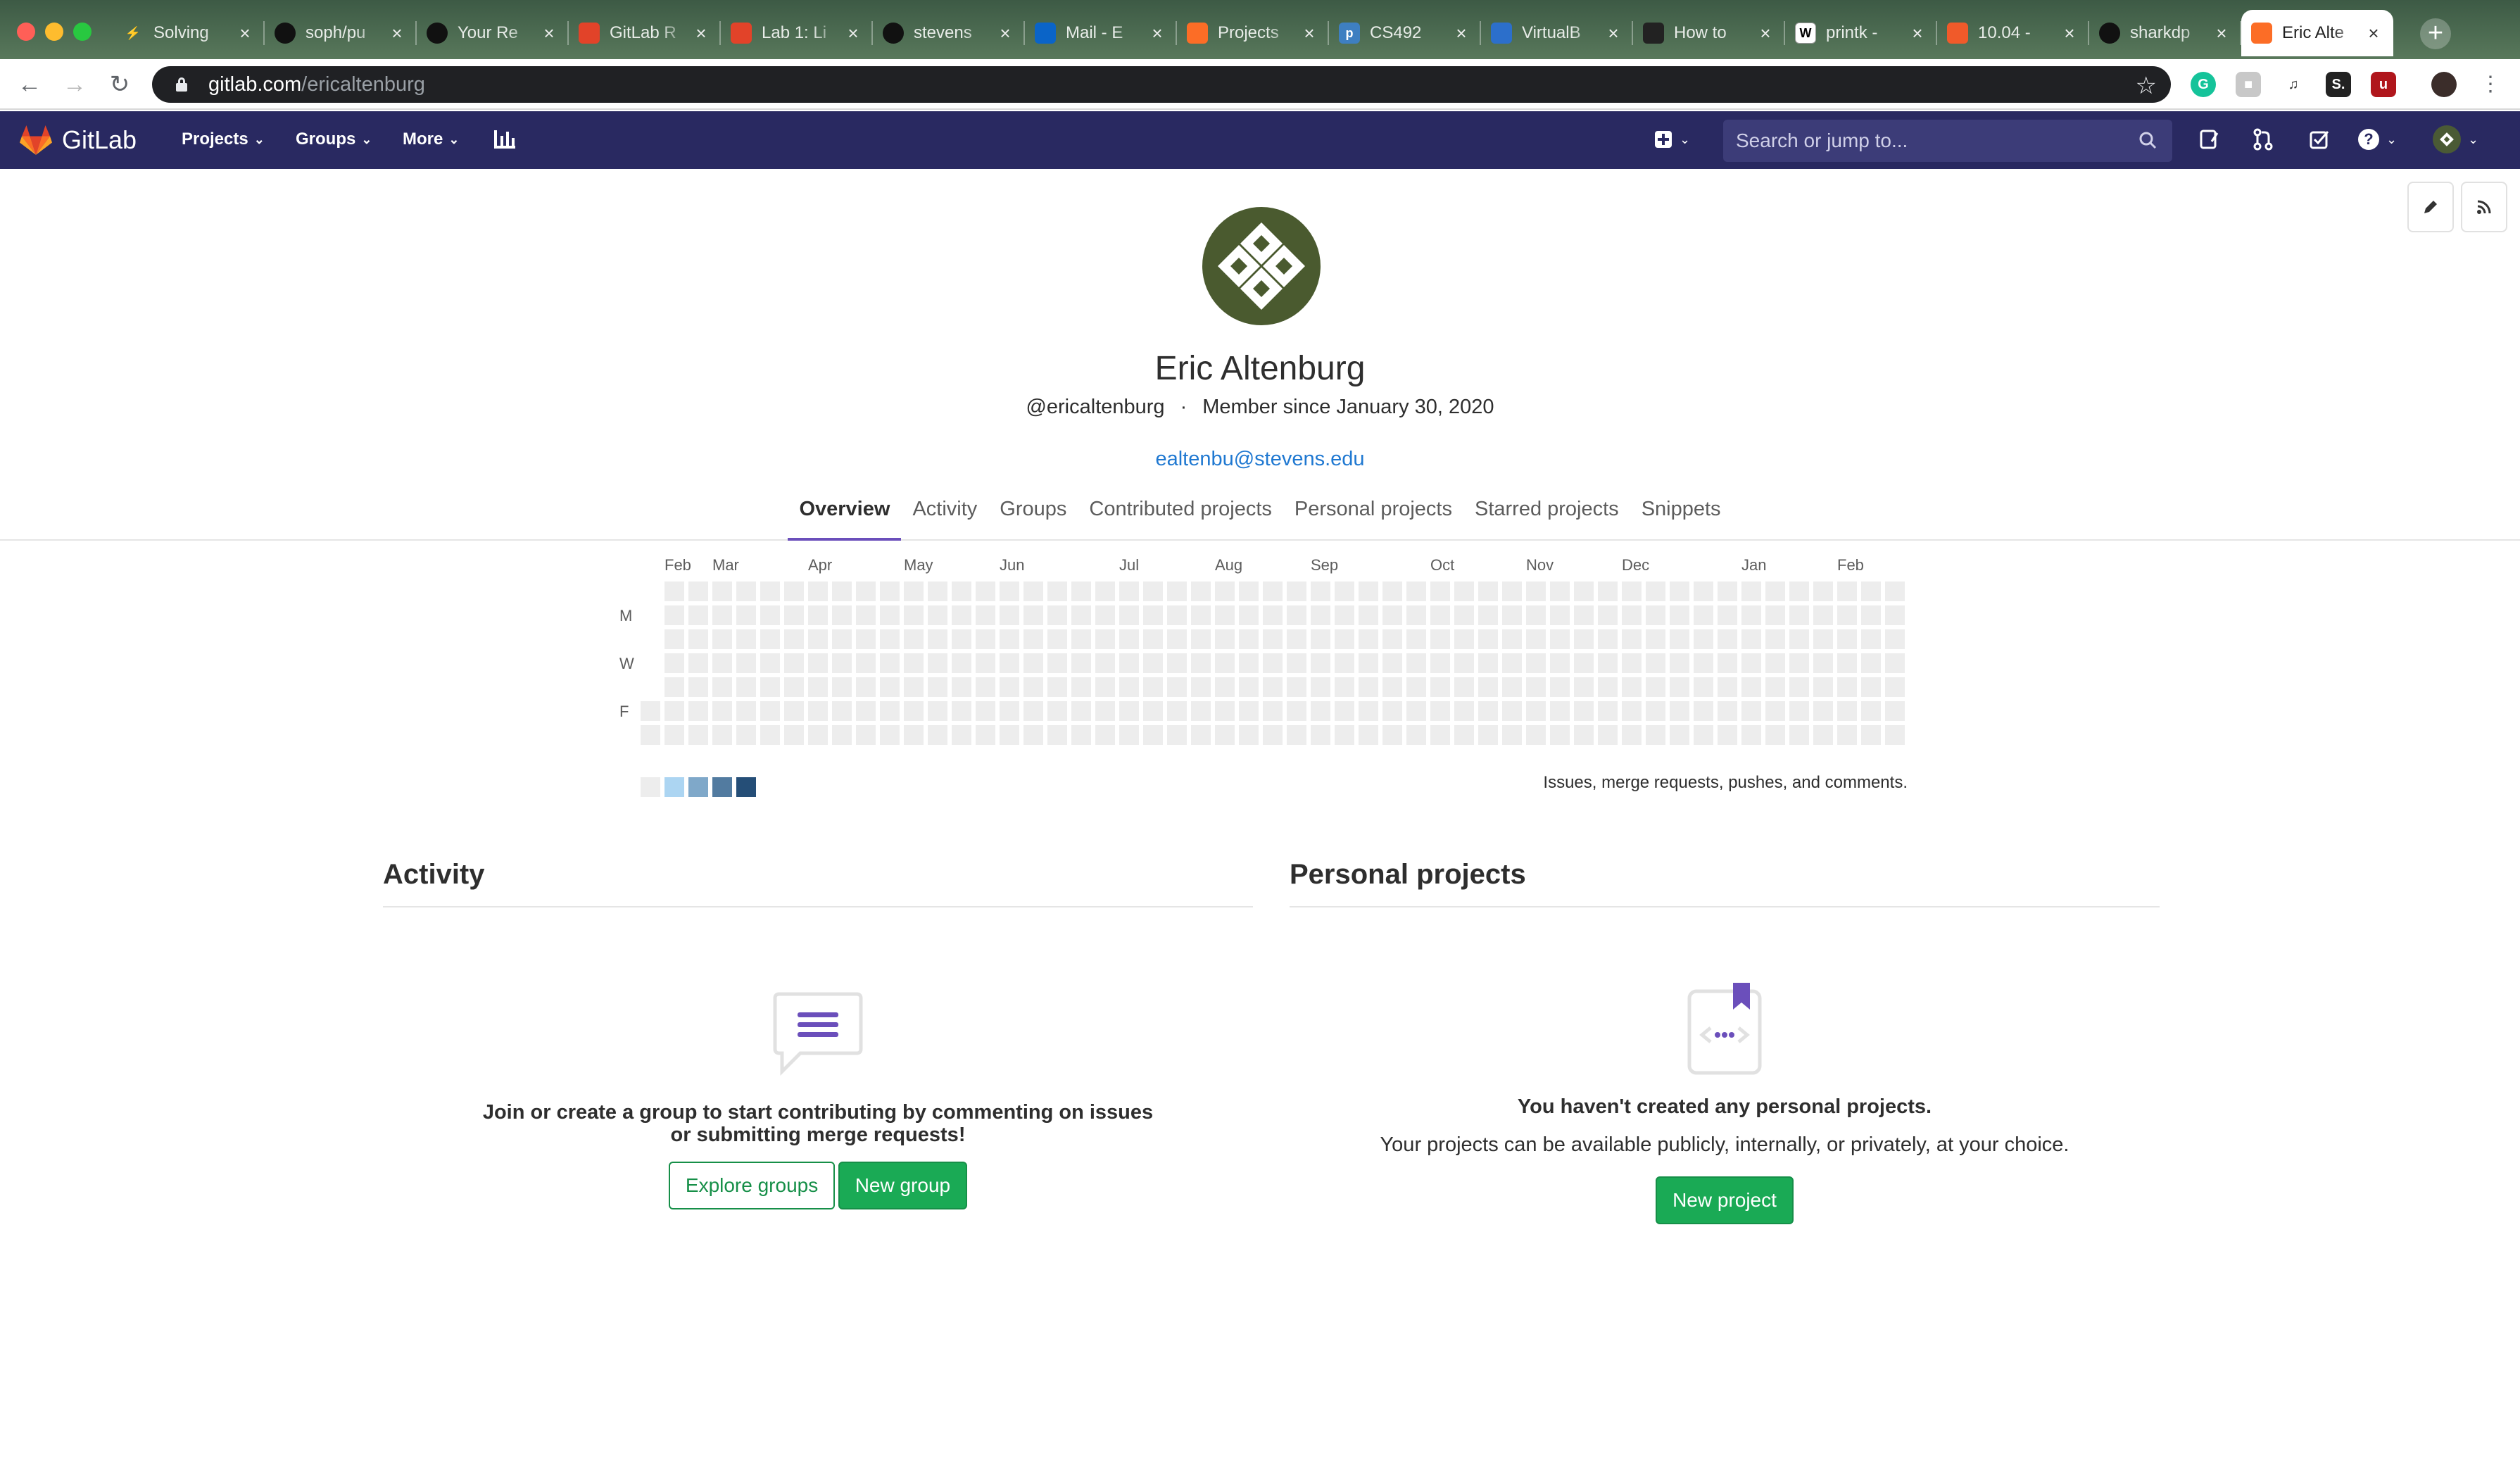 The height and width of the screenshot is (1477, 2520). What do you see at coordinates (79, 140) in the screenshot?
I see `gitlab-home-link: GitLab` at bounding box center [79, 140].